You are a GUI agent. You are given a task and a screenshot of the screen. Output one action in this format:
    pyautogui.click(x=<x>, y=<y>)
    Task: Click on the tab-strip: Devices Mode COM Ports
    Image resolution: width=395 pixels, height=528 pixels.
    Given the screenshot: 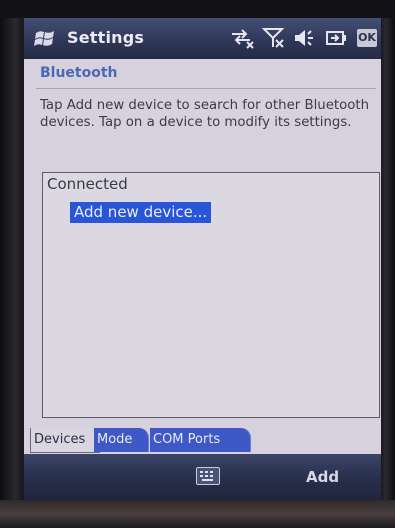 What is the action you would take?
    pyautogui.click(x=202, y=441)
    